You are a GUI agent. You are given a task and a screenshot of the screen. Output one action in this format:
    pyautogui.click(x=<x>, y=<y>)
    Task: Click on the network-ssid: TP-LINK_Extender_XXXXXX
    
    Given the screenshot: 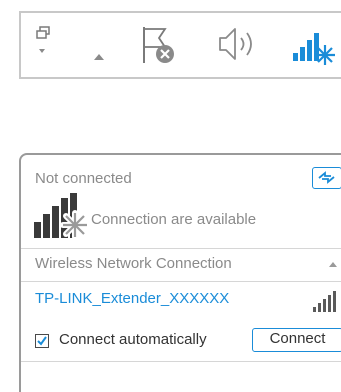 What is the action you would take?
    pyautogui.click(x=132, y=298)
    